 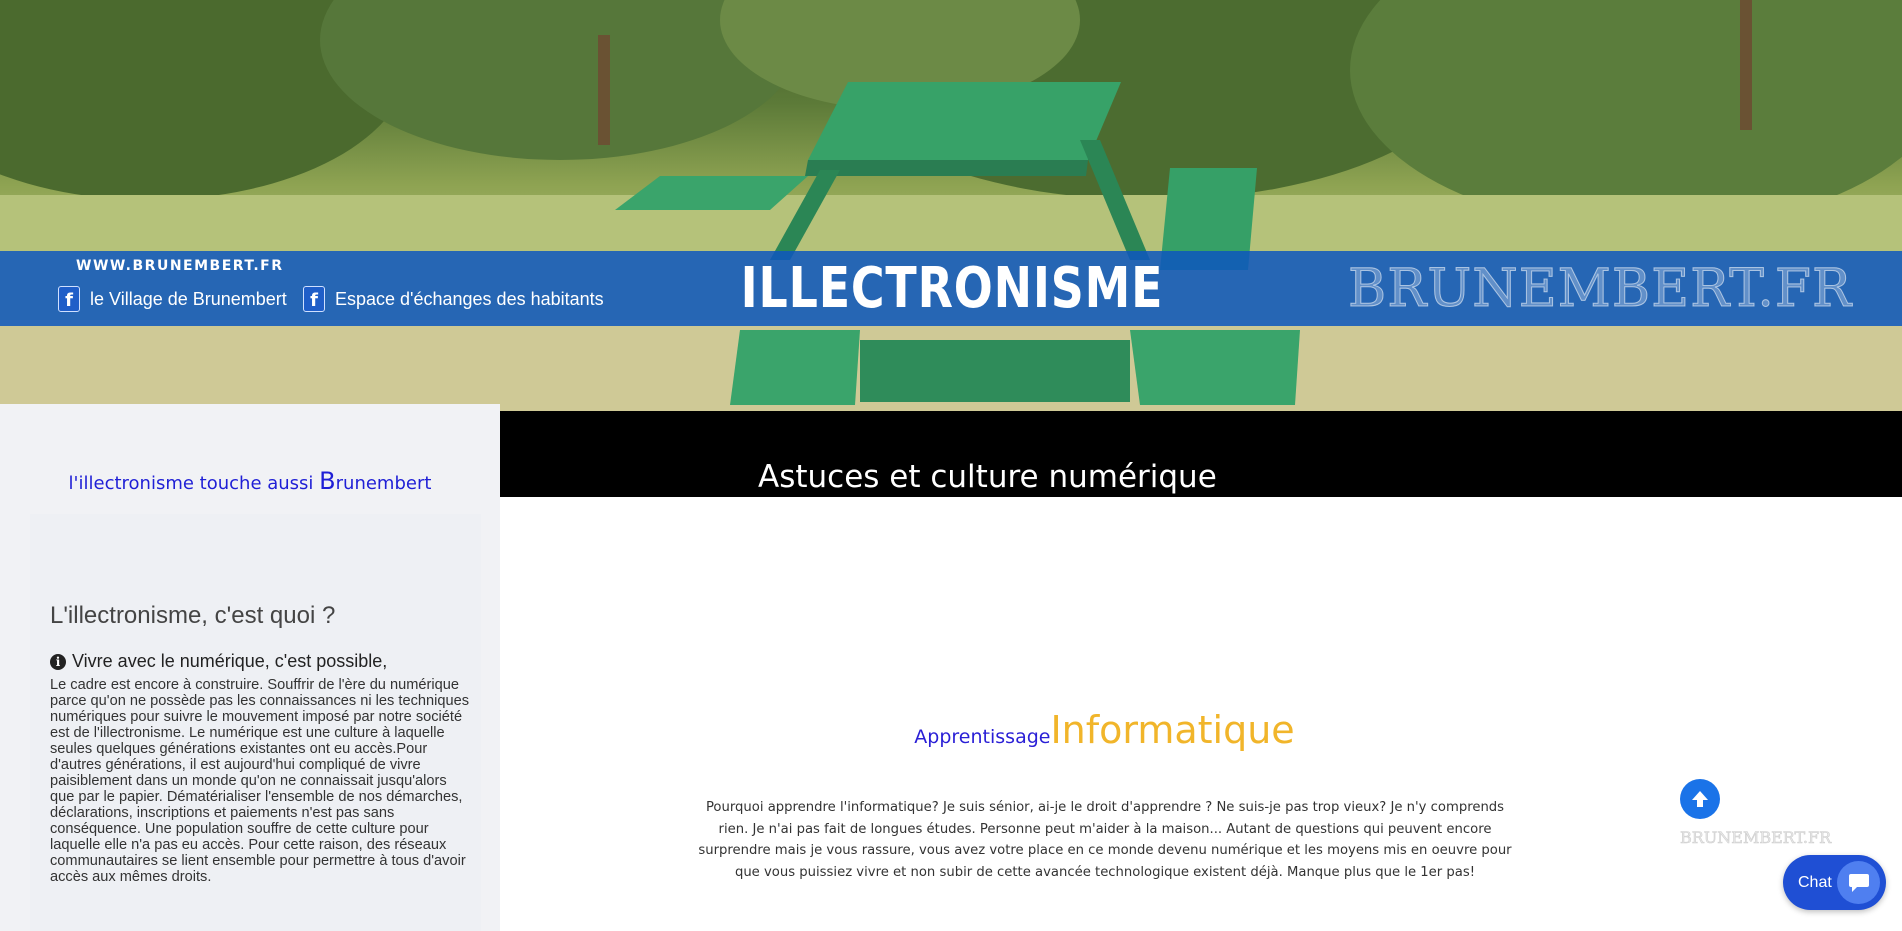 What do you see at coordinates (193, 615) in the screenshot?
I see `card-heading: L'illectronisme, c'est quoi ?` at bounding box center [193, 615].